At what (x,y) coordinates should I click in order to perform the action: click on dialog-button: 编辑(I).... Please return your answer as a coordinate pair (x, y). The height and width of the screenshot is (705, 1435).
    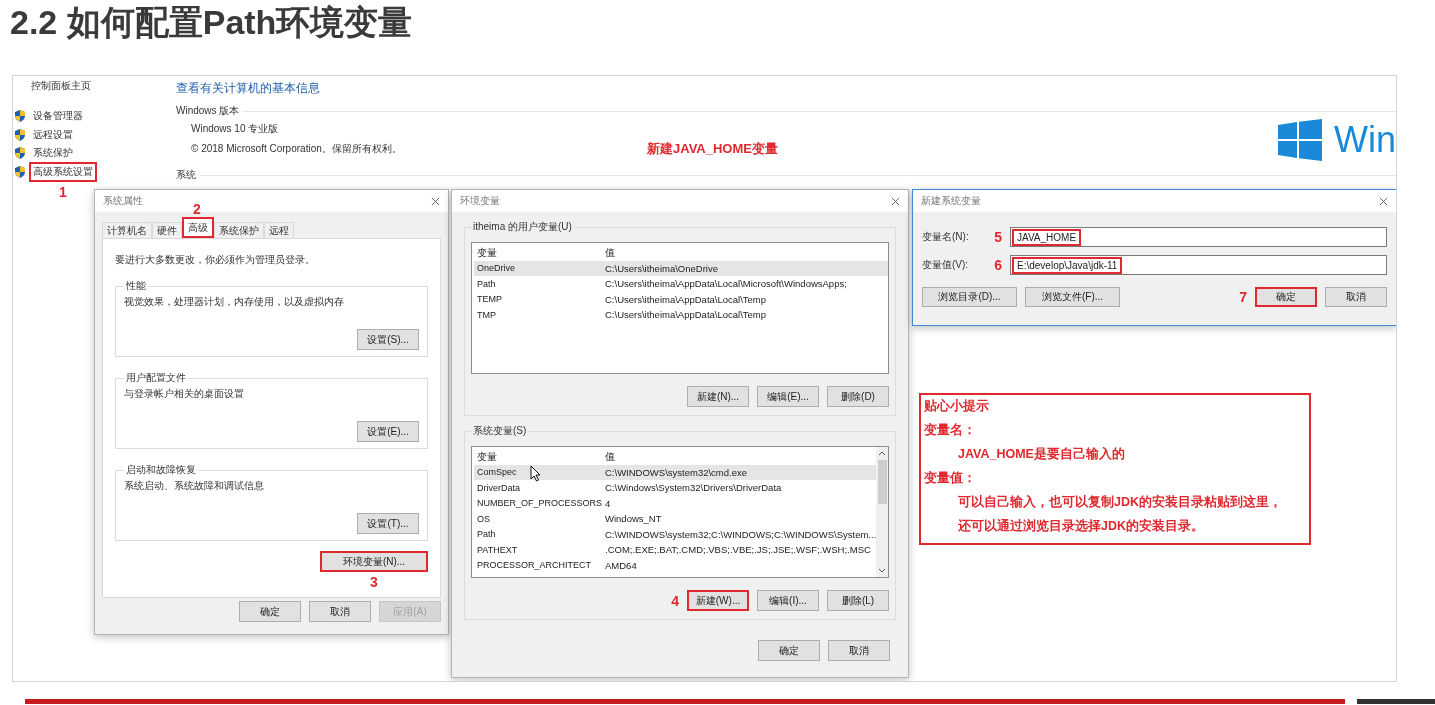
    Looking at the image, I should click on (788, 600).